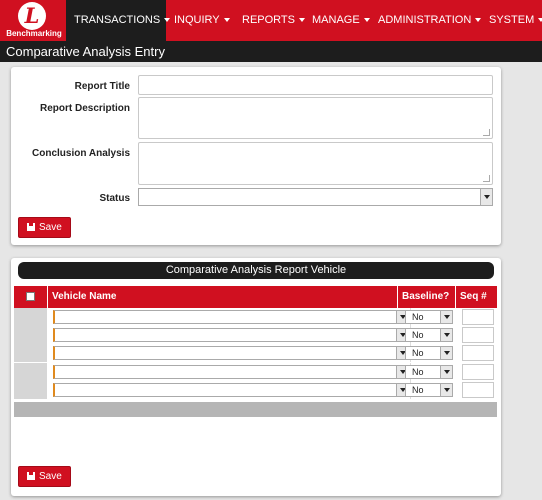 Image resolution: width=542 pixels, height=500 pixels. I want to click on vehicle-section-title: Comparative Analysis Report Vehicle, so click(256, 270).